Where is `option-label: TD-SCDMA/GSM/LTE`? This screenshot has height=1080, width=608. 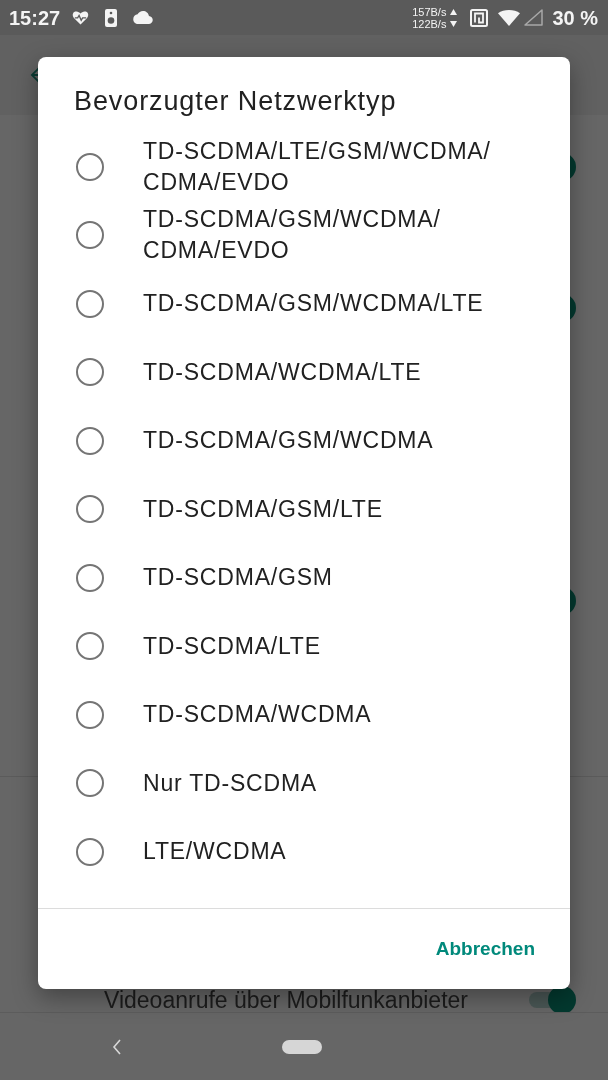 option-label: TD-SCDMA/GSM/LTE is located at coordinates (263, 509).